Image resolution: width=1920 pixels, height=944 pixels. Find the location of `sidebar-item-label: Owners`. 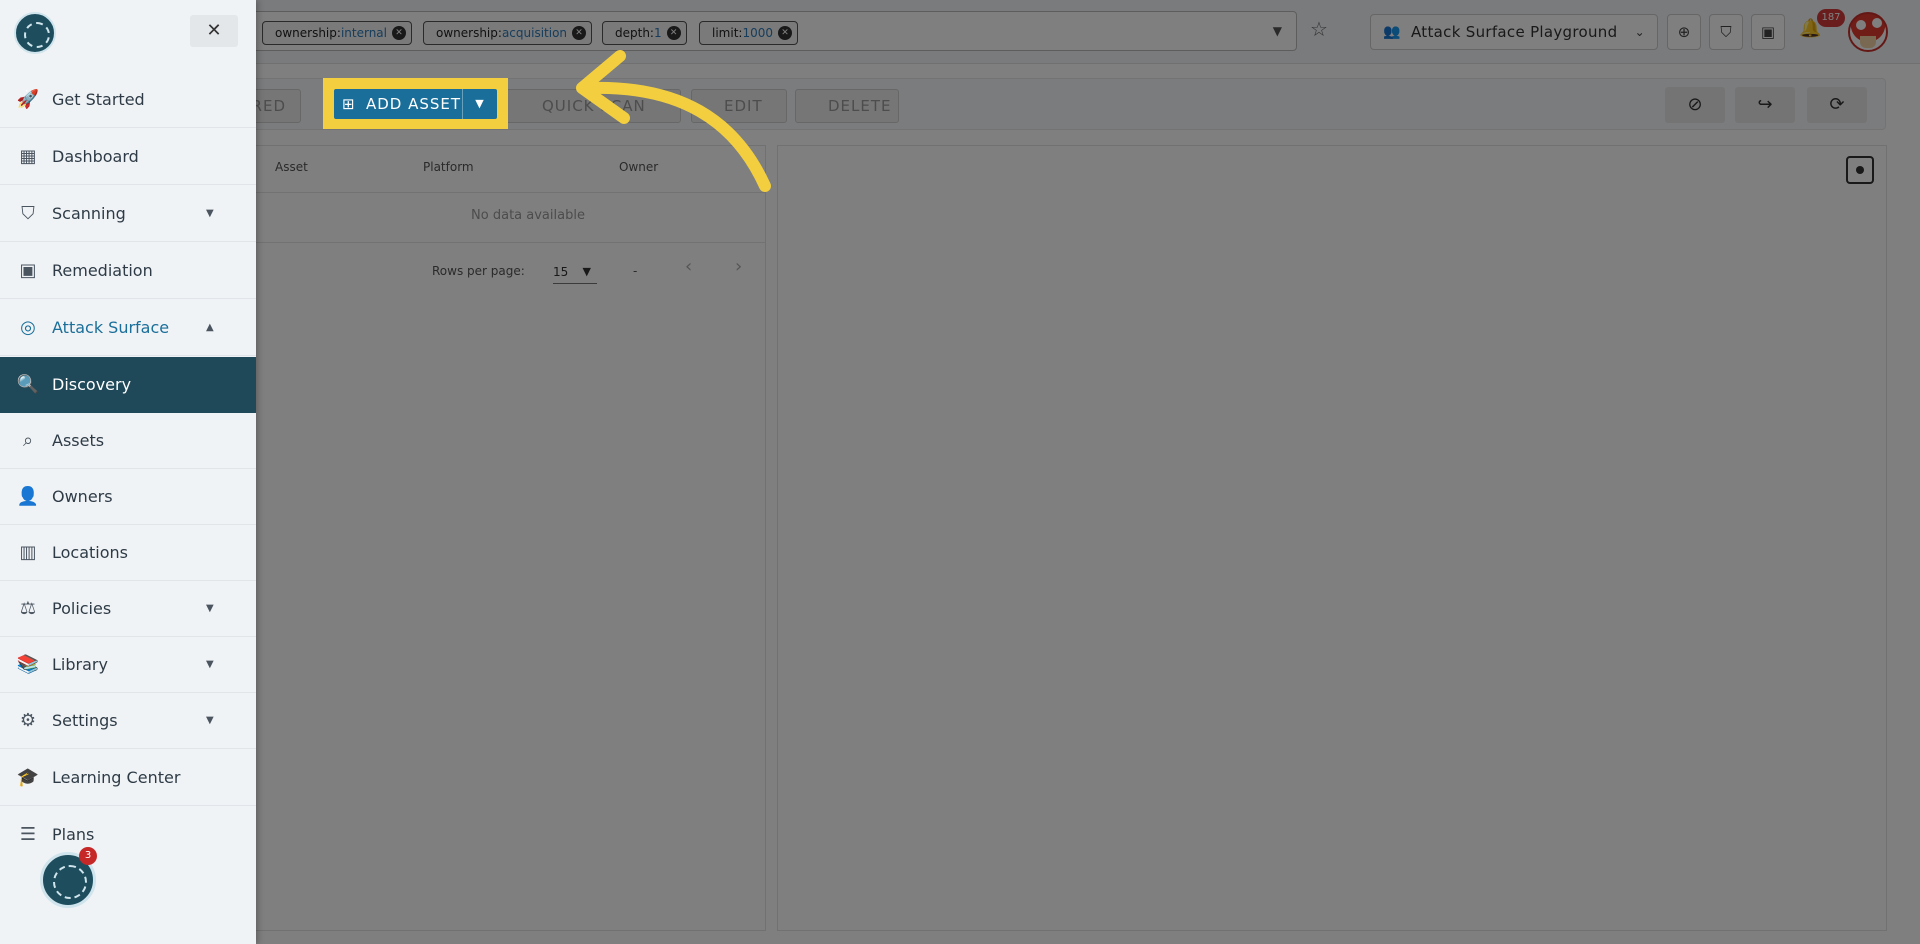

sidebar-item-label: Owners is located at coordinates (82, 496).